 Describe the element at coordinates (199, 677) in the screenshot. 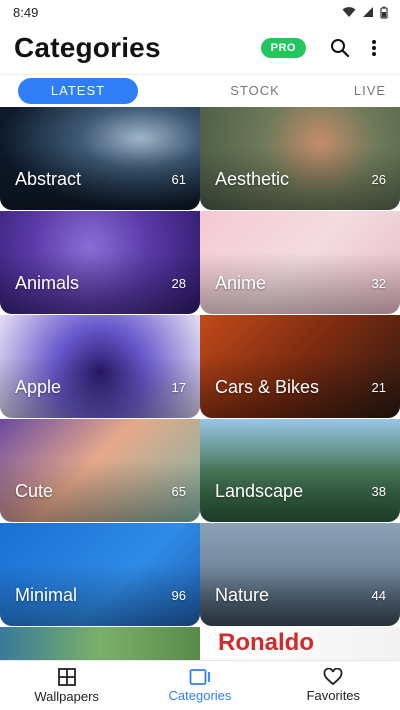

I see `categories-icon` at that location.